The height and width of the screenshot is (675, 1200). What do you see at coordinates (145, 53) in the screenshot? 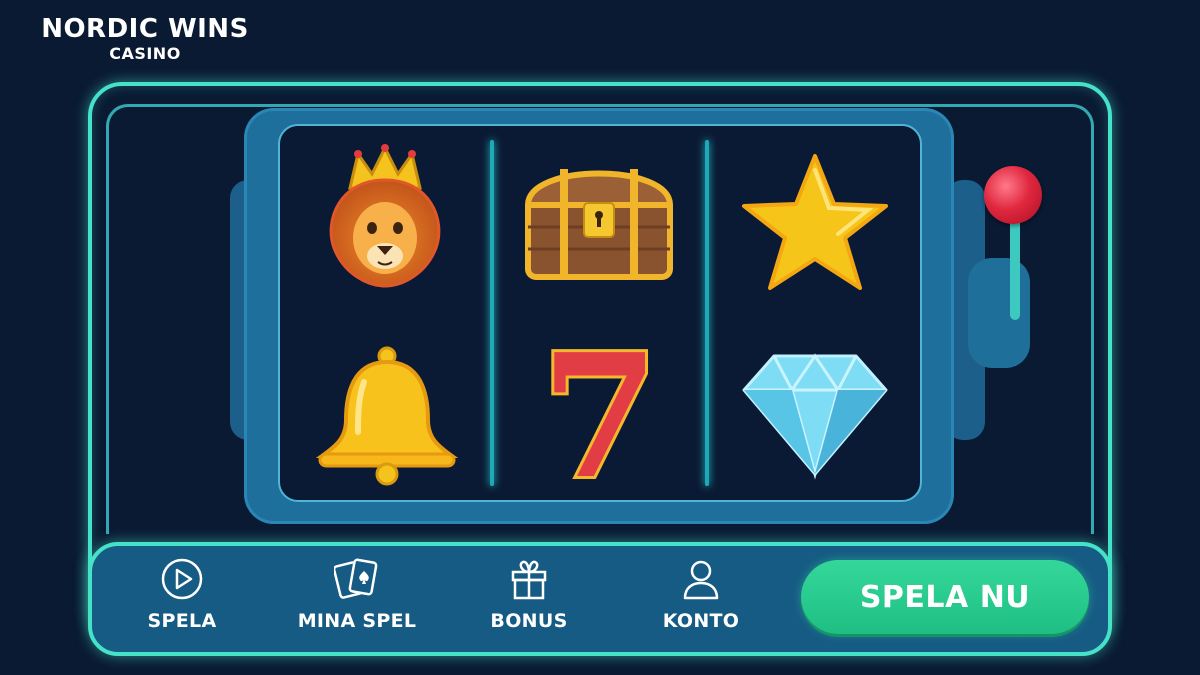
I see `brand-subtitle: CASINO` at bounding box center [145, 53].